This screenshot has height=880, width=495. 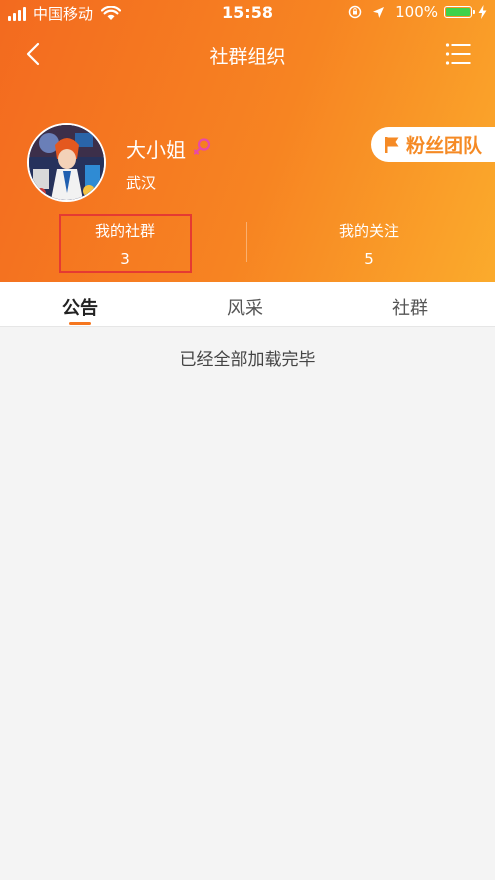 What do you see at coordinates (247, 57) in the screenshot?
I see `page-title: 社群组织` at bounding box center [247, 57].